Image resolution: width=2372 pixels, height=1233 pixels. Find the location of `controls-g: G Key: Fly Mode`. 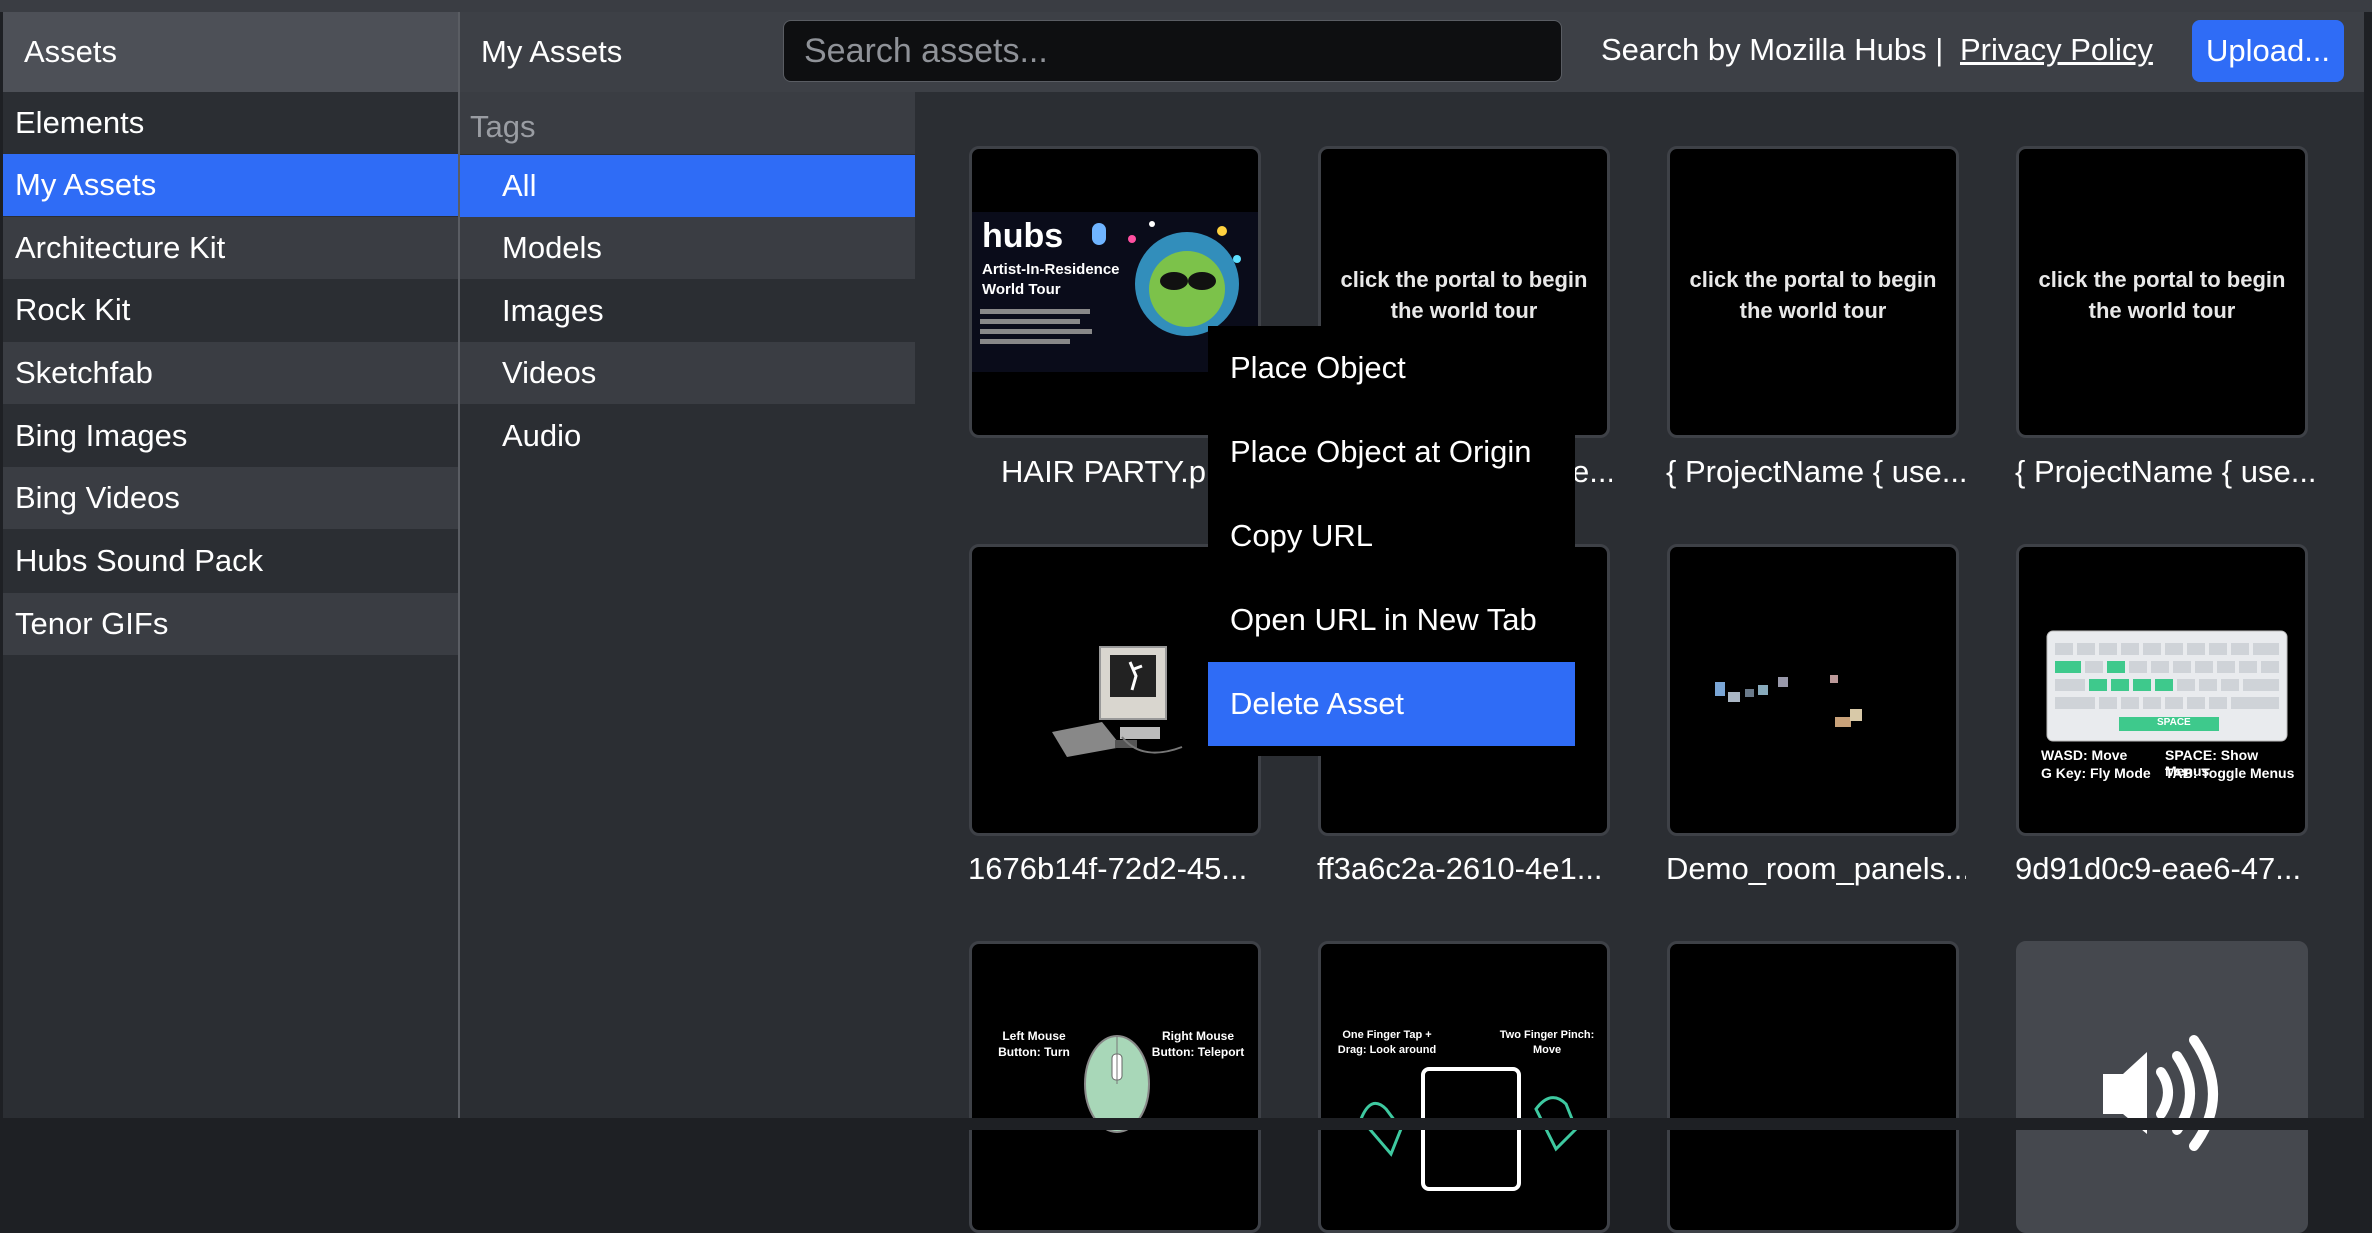

controls-g: G Key: Fly Mode is located at coordinates (2096, 773).